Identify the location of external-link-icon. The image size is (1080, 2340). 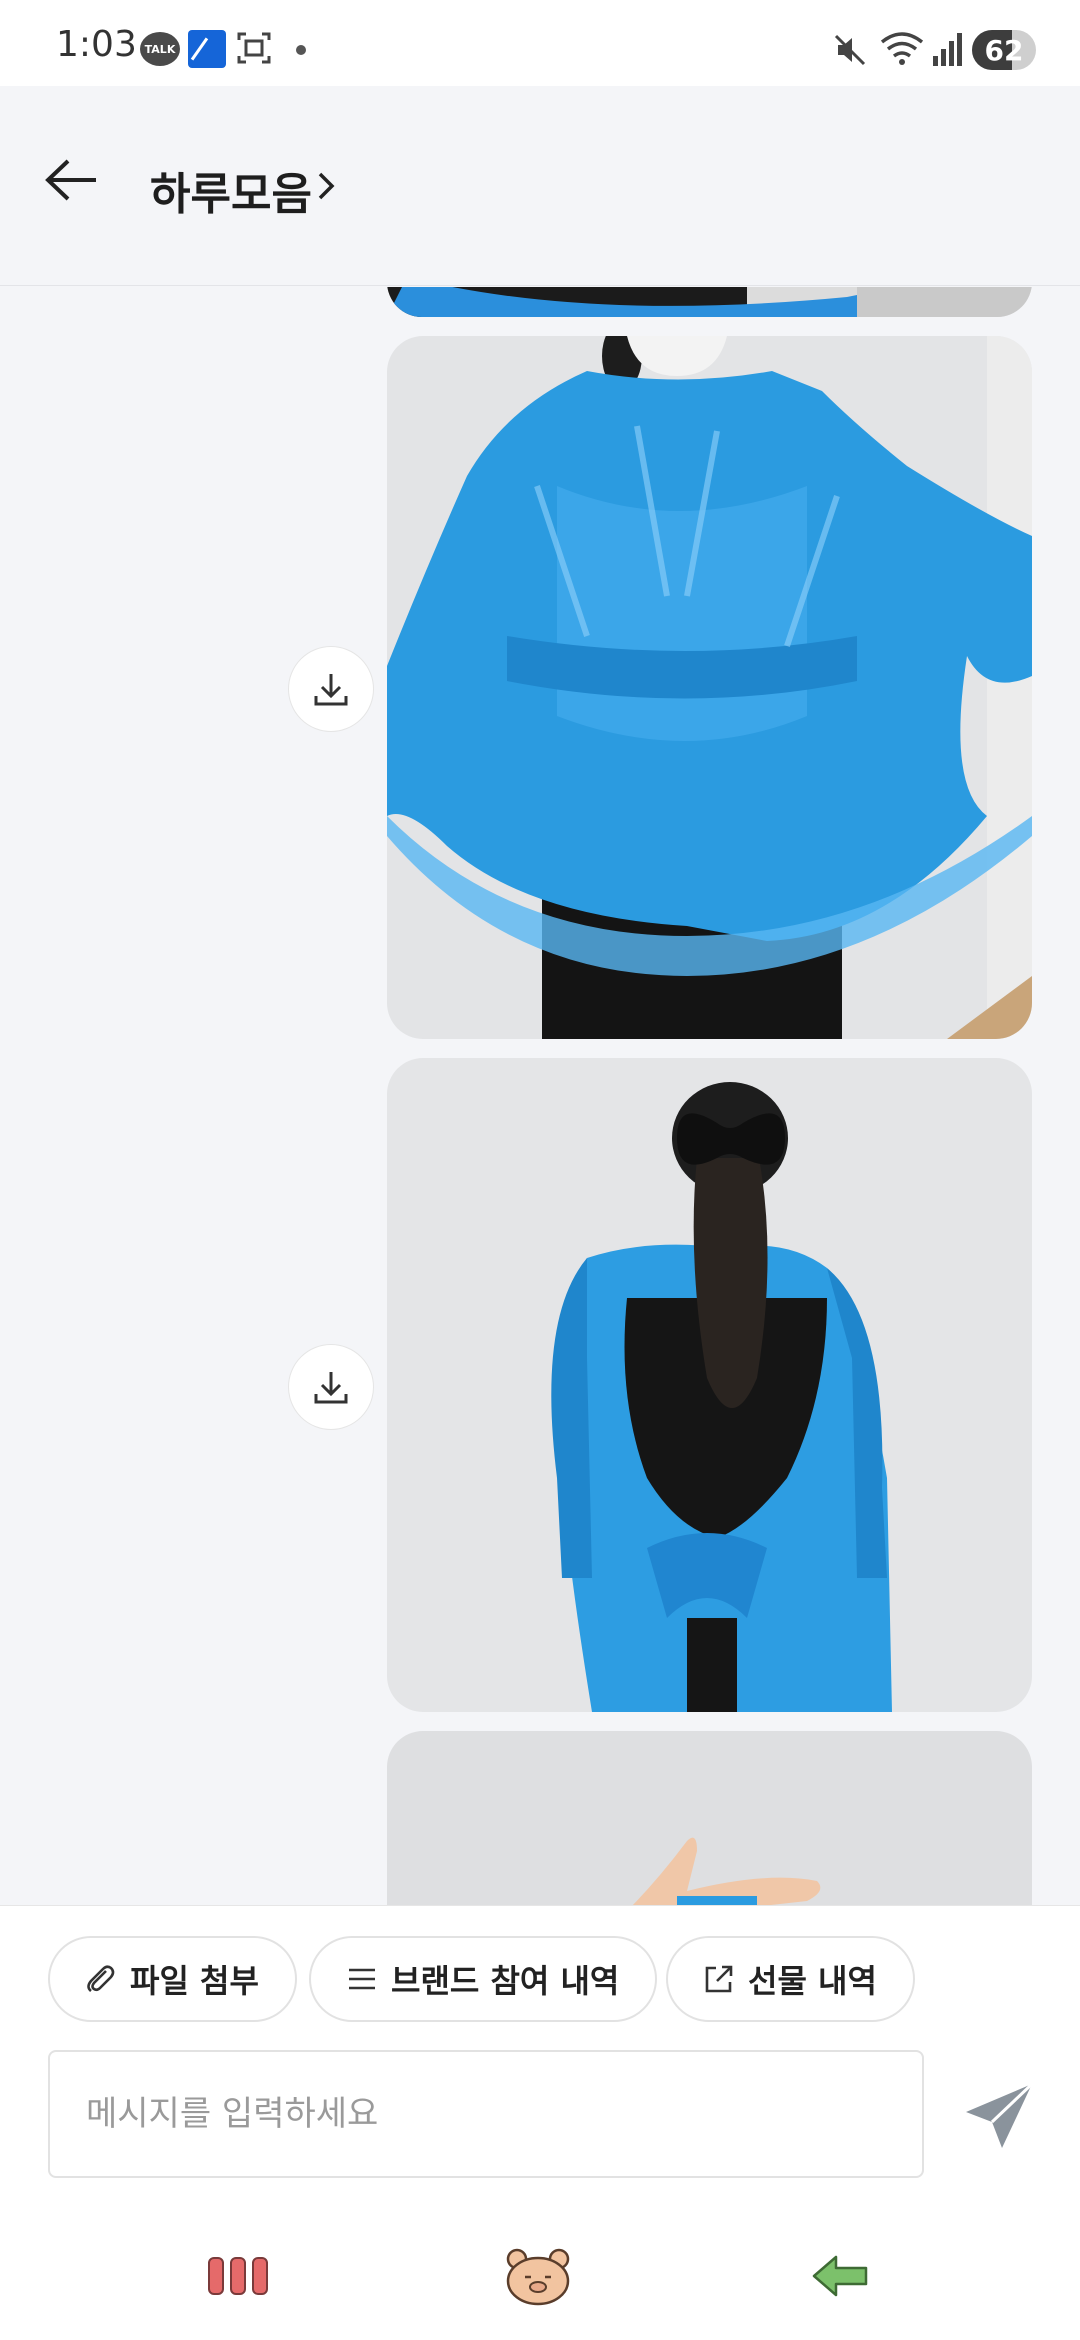
(719, 1979).